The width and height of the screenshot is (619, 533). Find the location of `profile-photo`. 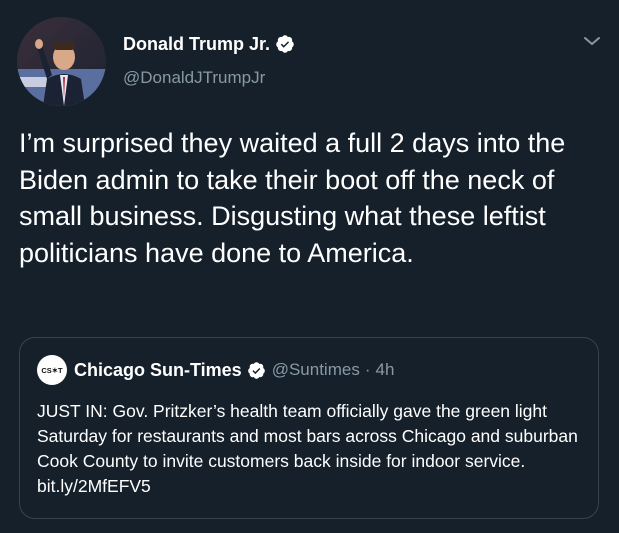

profile-photo is located at coordinates (61, 61).